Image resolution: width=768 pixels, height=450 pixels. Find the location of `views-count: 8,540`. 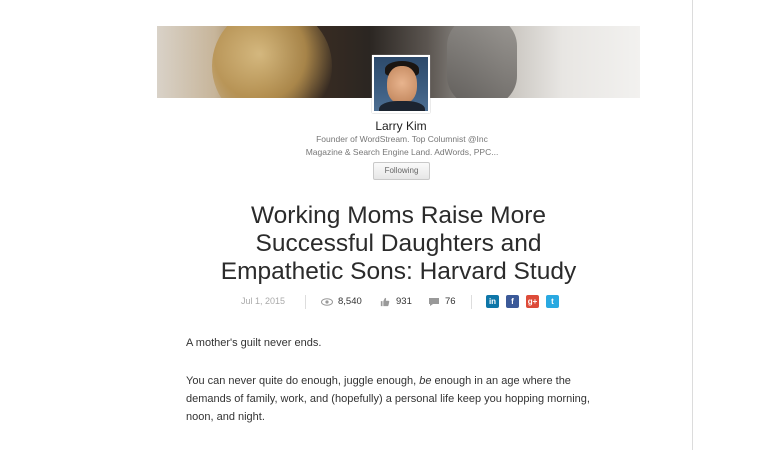

views-count: 8,540 is located at coordinates (341, 301).